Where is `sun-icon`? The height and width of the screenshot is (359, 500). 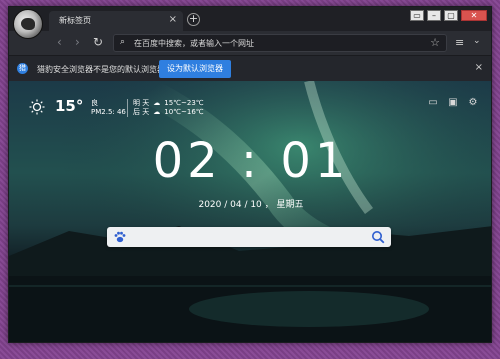 sun-icon is located at coordinates (37, 107).